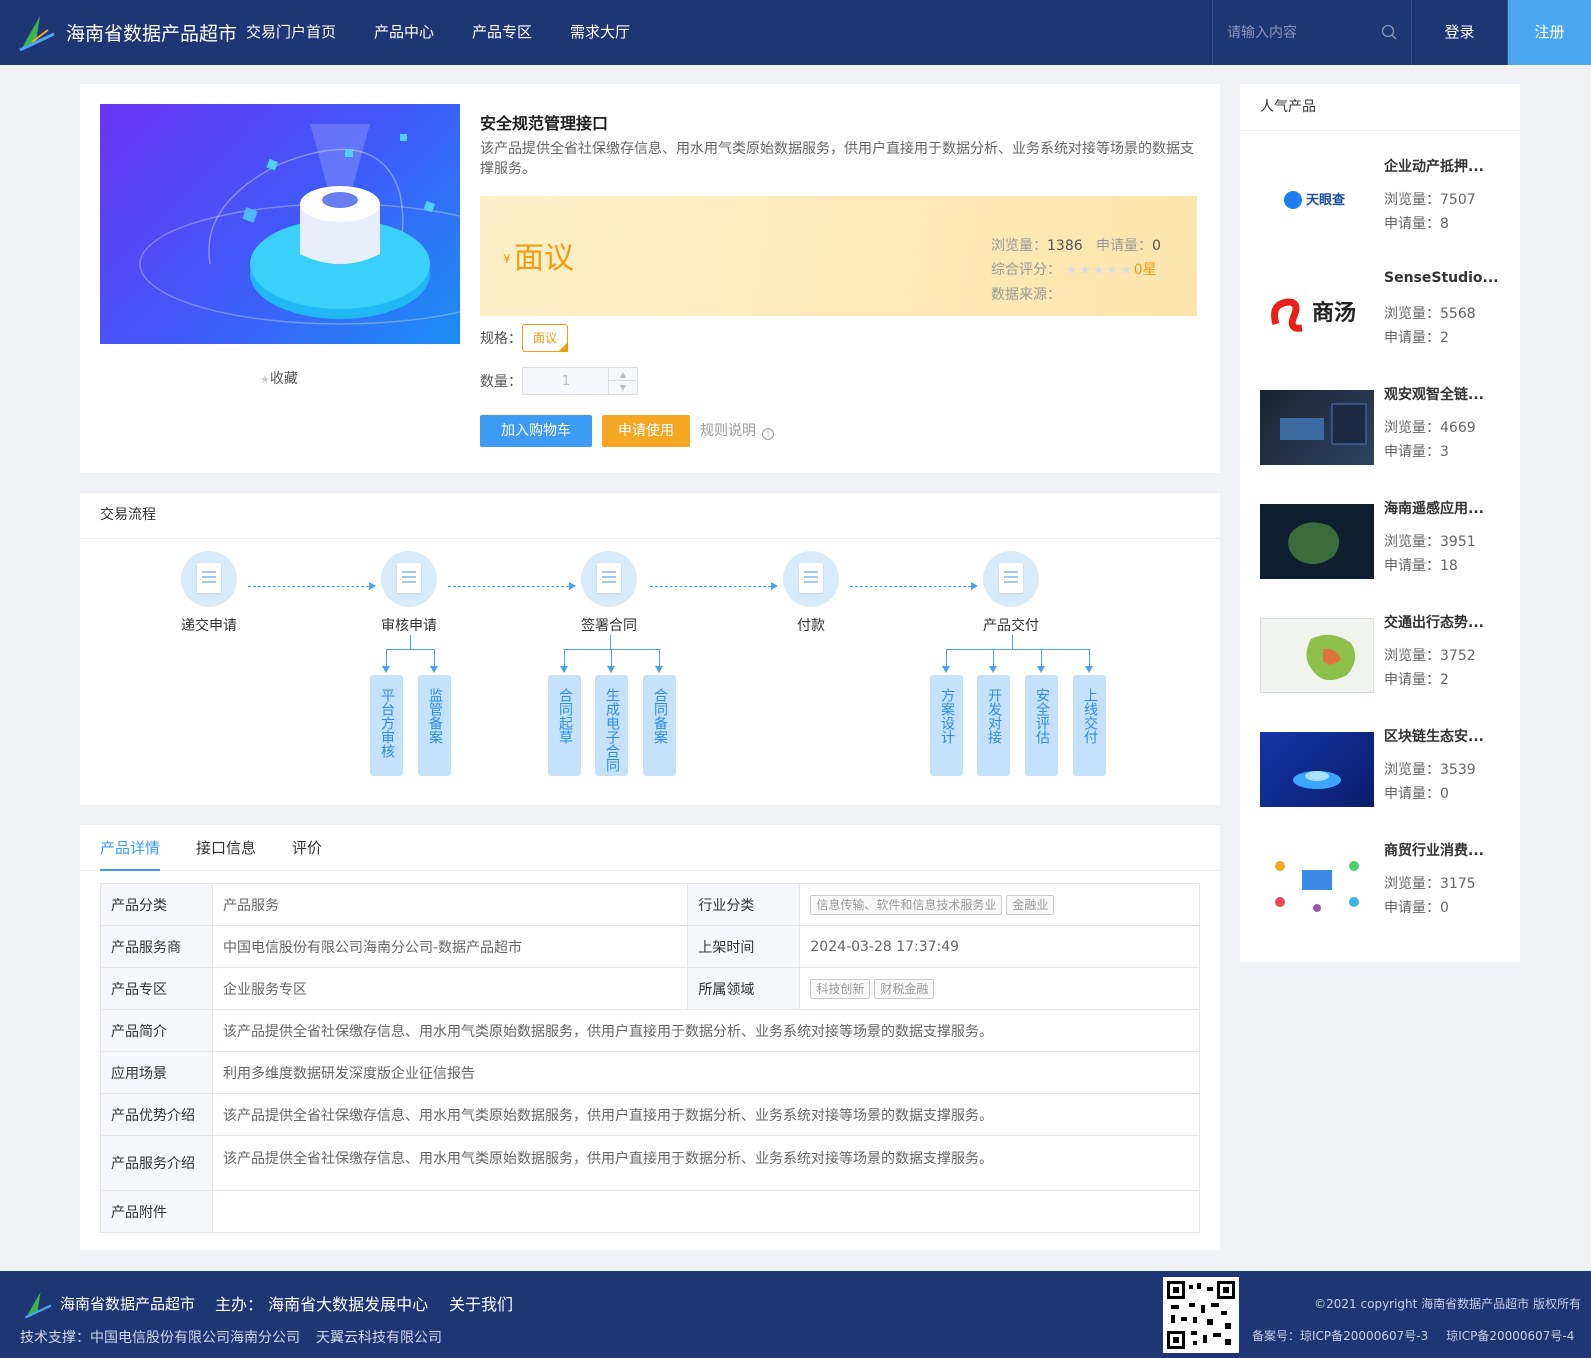 This screenshot has width=1591, height=1358. I want to click on applies-label: 申请量：, so click(1124, 246).